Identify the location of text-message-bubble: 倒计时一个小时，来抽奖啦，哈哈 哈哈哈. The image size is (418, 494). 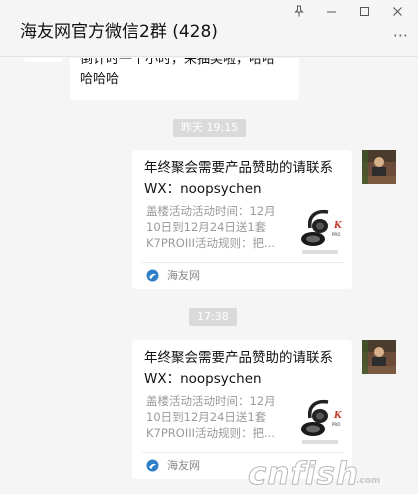
(184, 79).